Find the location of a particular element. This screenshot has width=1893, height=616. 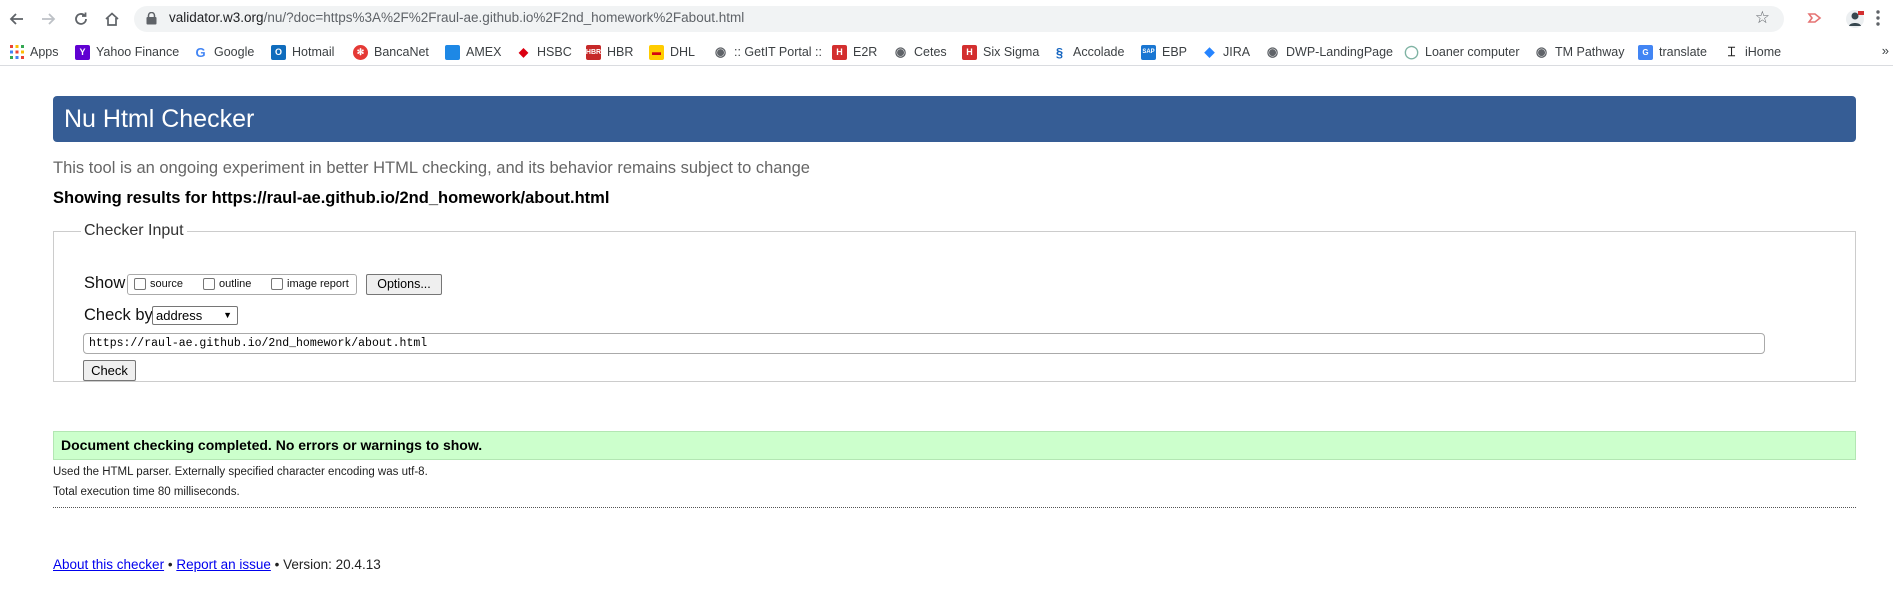

dropdown-caret-icon: ▼ is located at coordinates (227, 315).